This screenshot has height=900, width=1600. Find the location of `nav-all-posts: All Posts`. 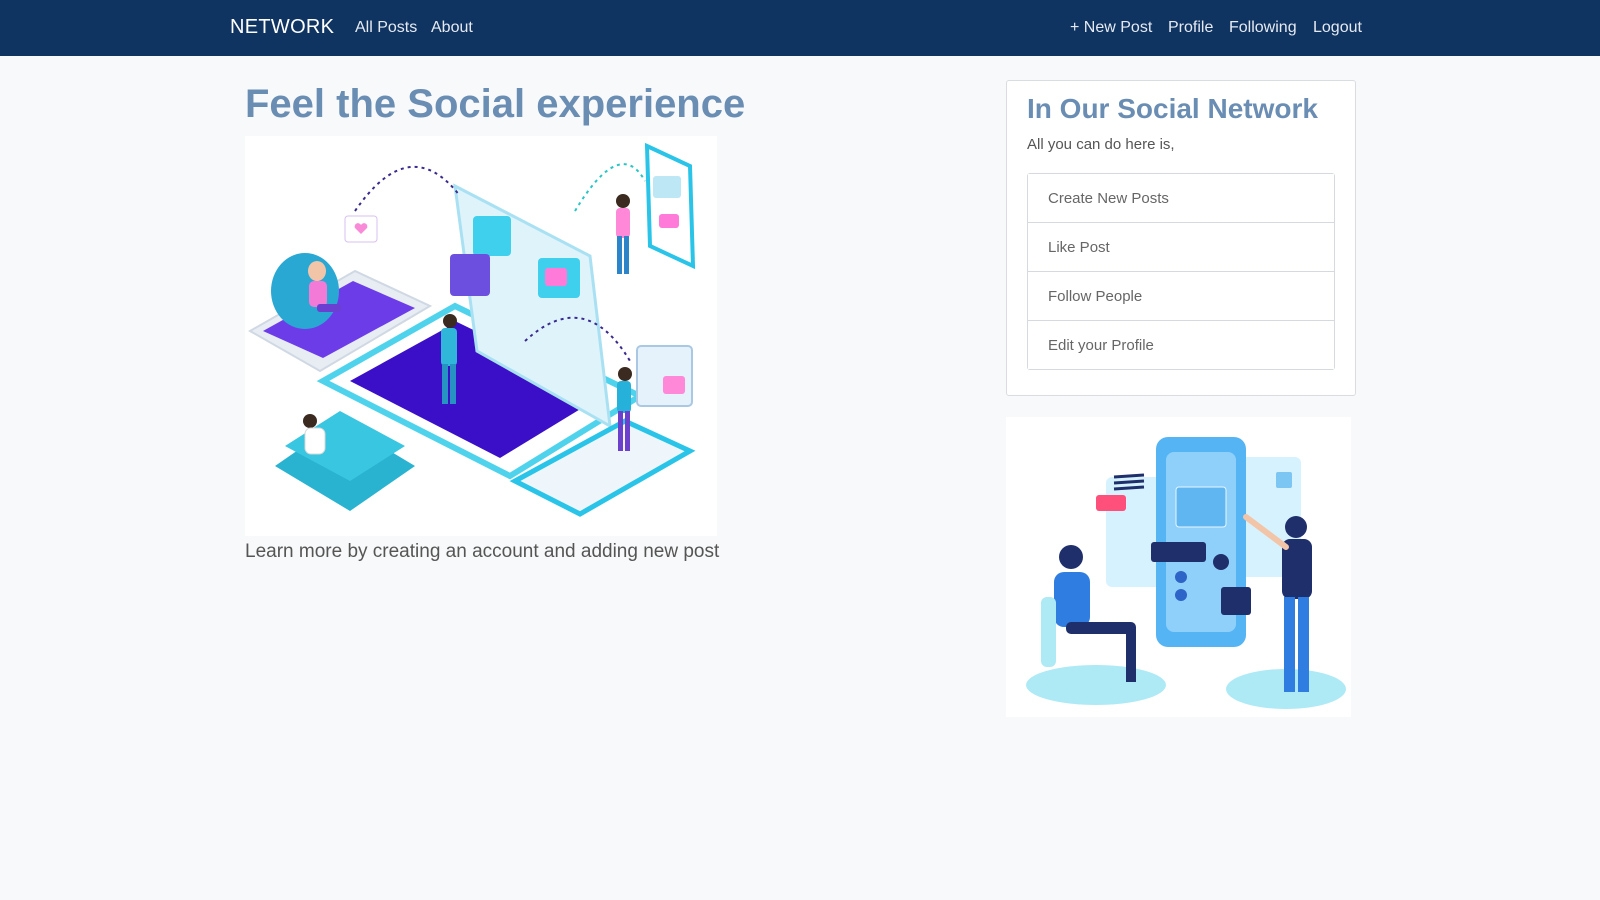

nav-all-posts: All Posts is located at coordinates (386, 28).